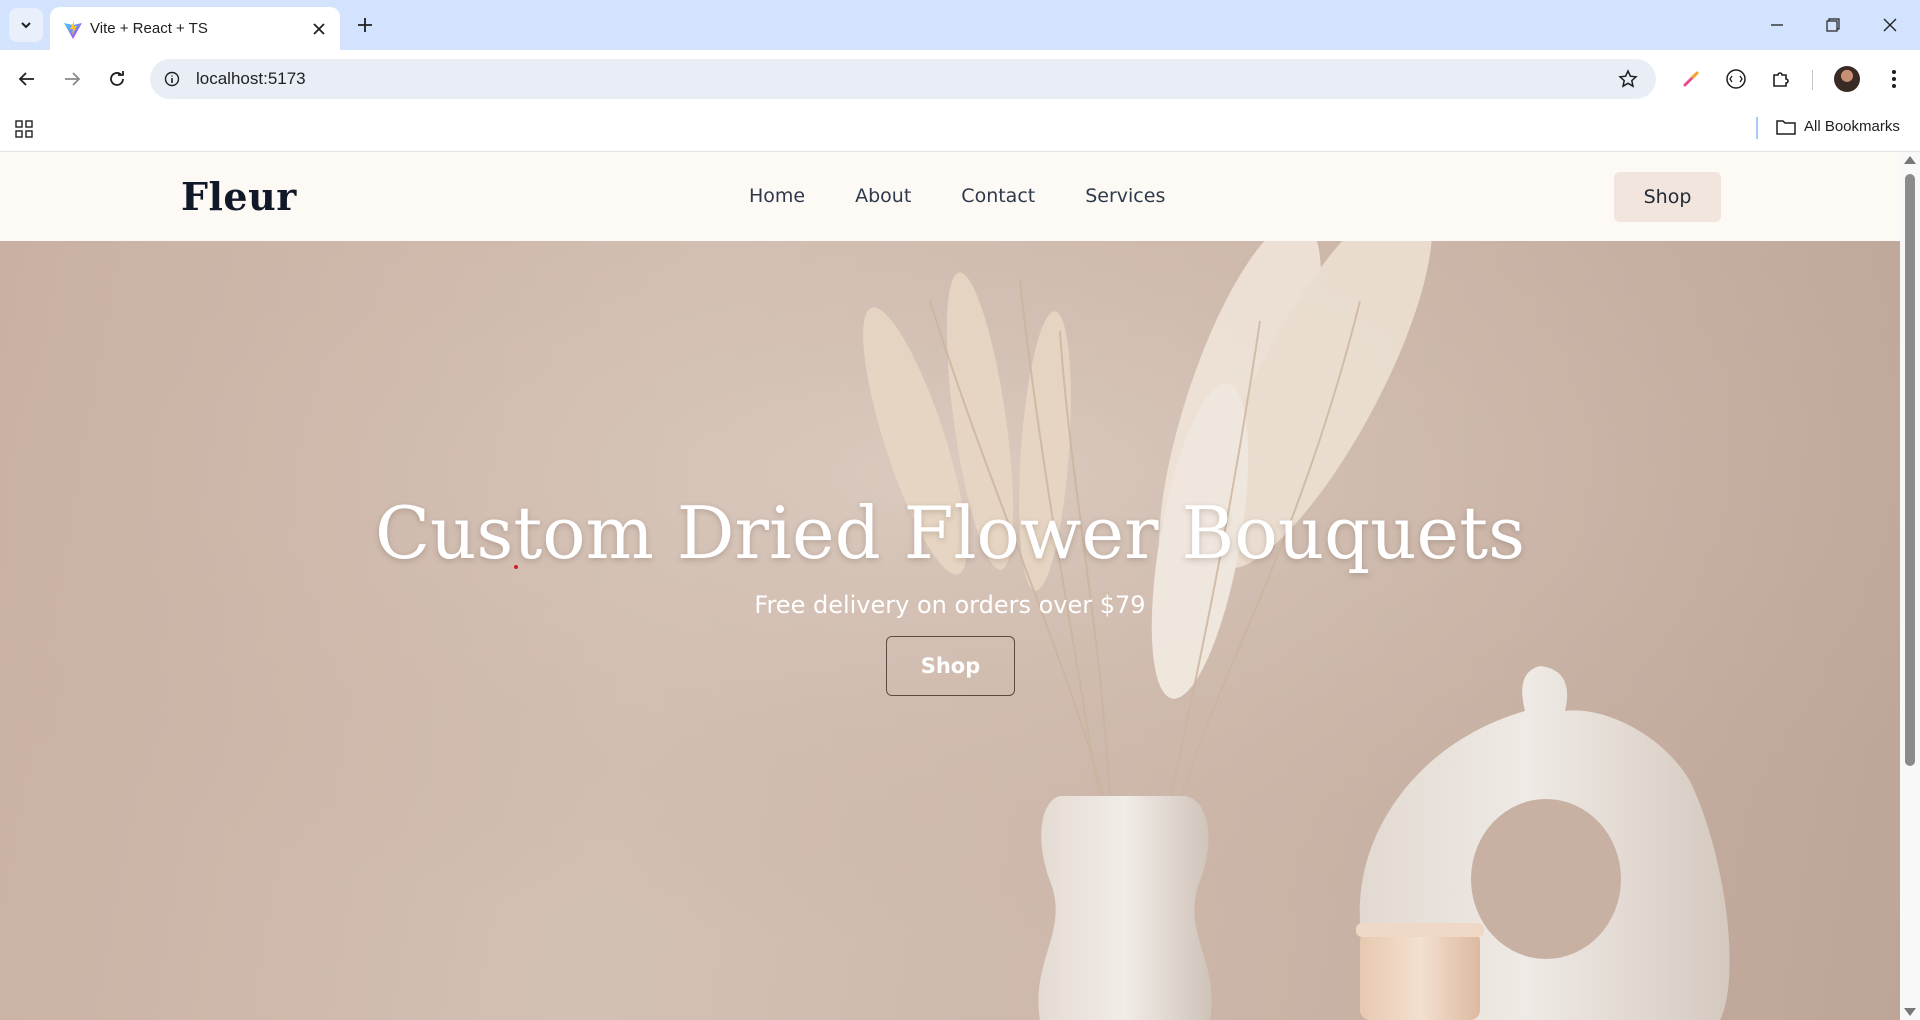 The height and width of the screenshot is (1020, 1920). Describe the element at coordinates (24, 129) in the screenshot. I see `apps-grid-icon` at that location.